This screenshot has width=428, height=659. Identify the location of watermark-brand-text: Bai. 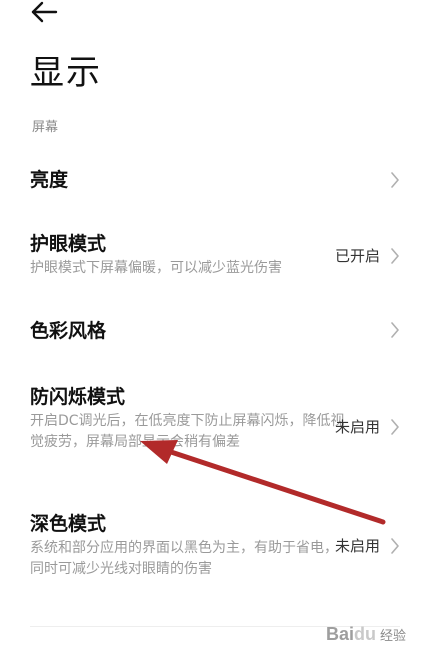
(339, 634).